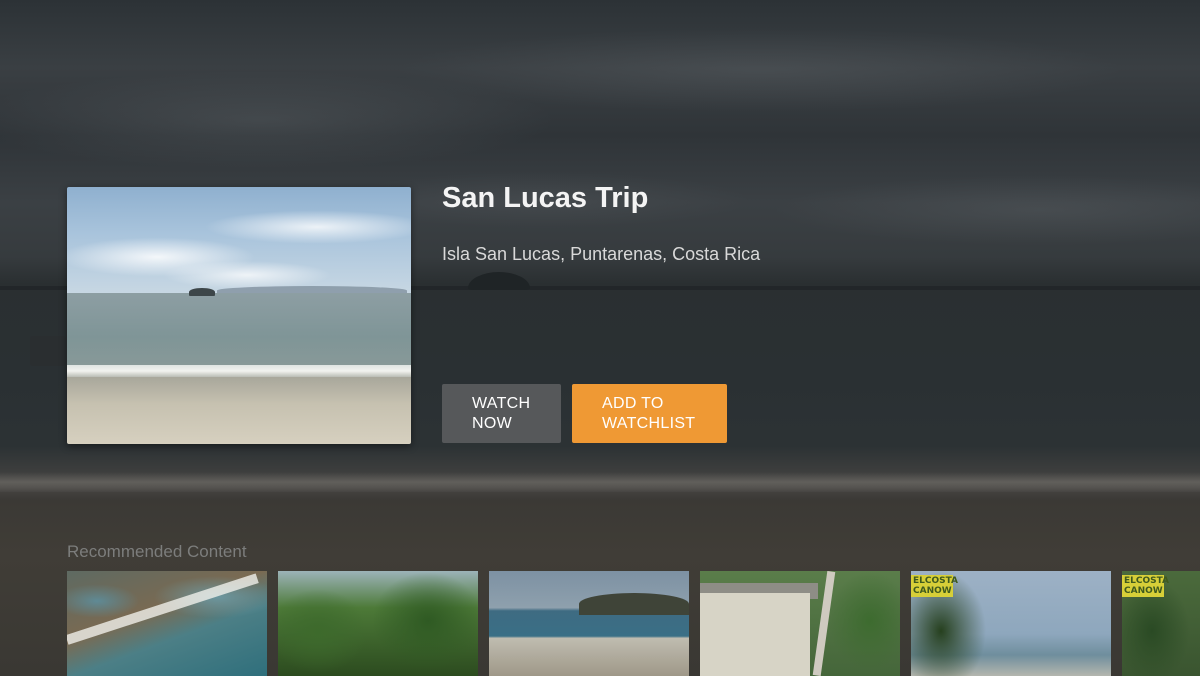  Describe the element at coordinates (649, 423) in the screenshot. I see `add-to-watchlist-label-line2: WATCHLIST` at that location.